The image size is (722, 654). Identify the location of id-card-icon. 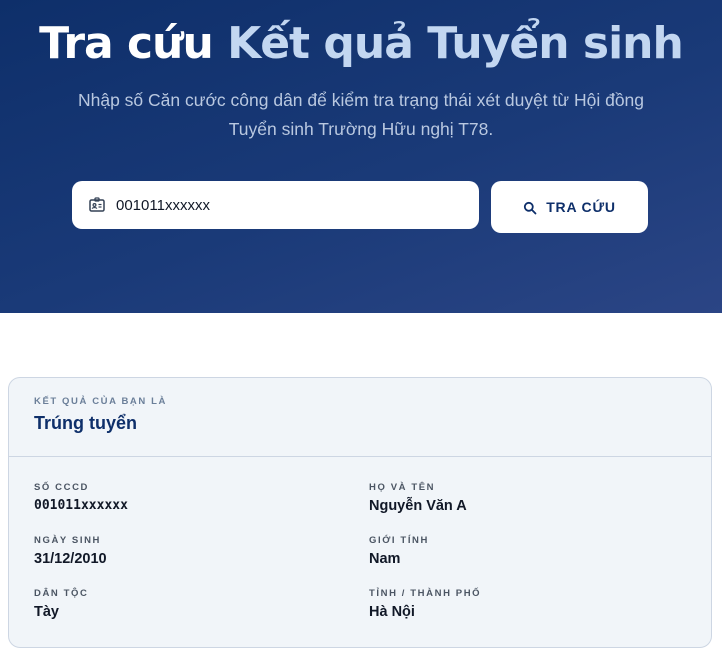
(97, 205).